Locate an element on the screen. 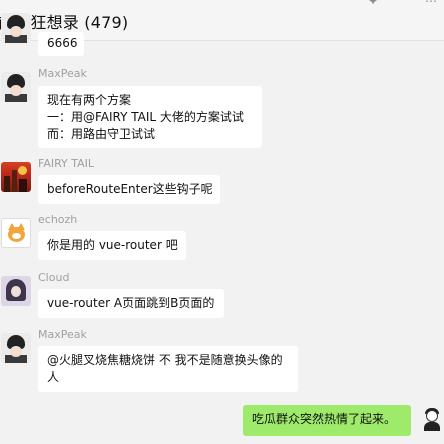 The height and width of the screenshot is (444, 444). message-bubble: beforeRouteEnter这些钩子呢 is located at coordinates (129, 189).